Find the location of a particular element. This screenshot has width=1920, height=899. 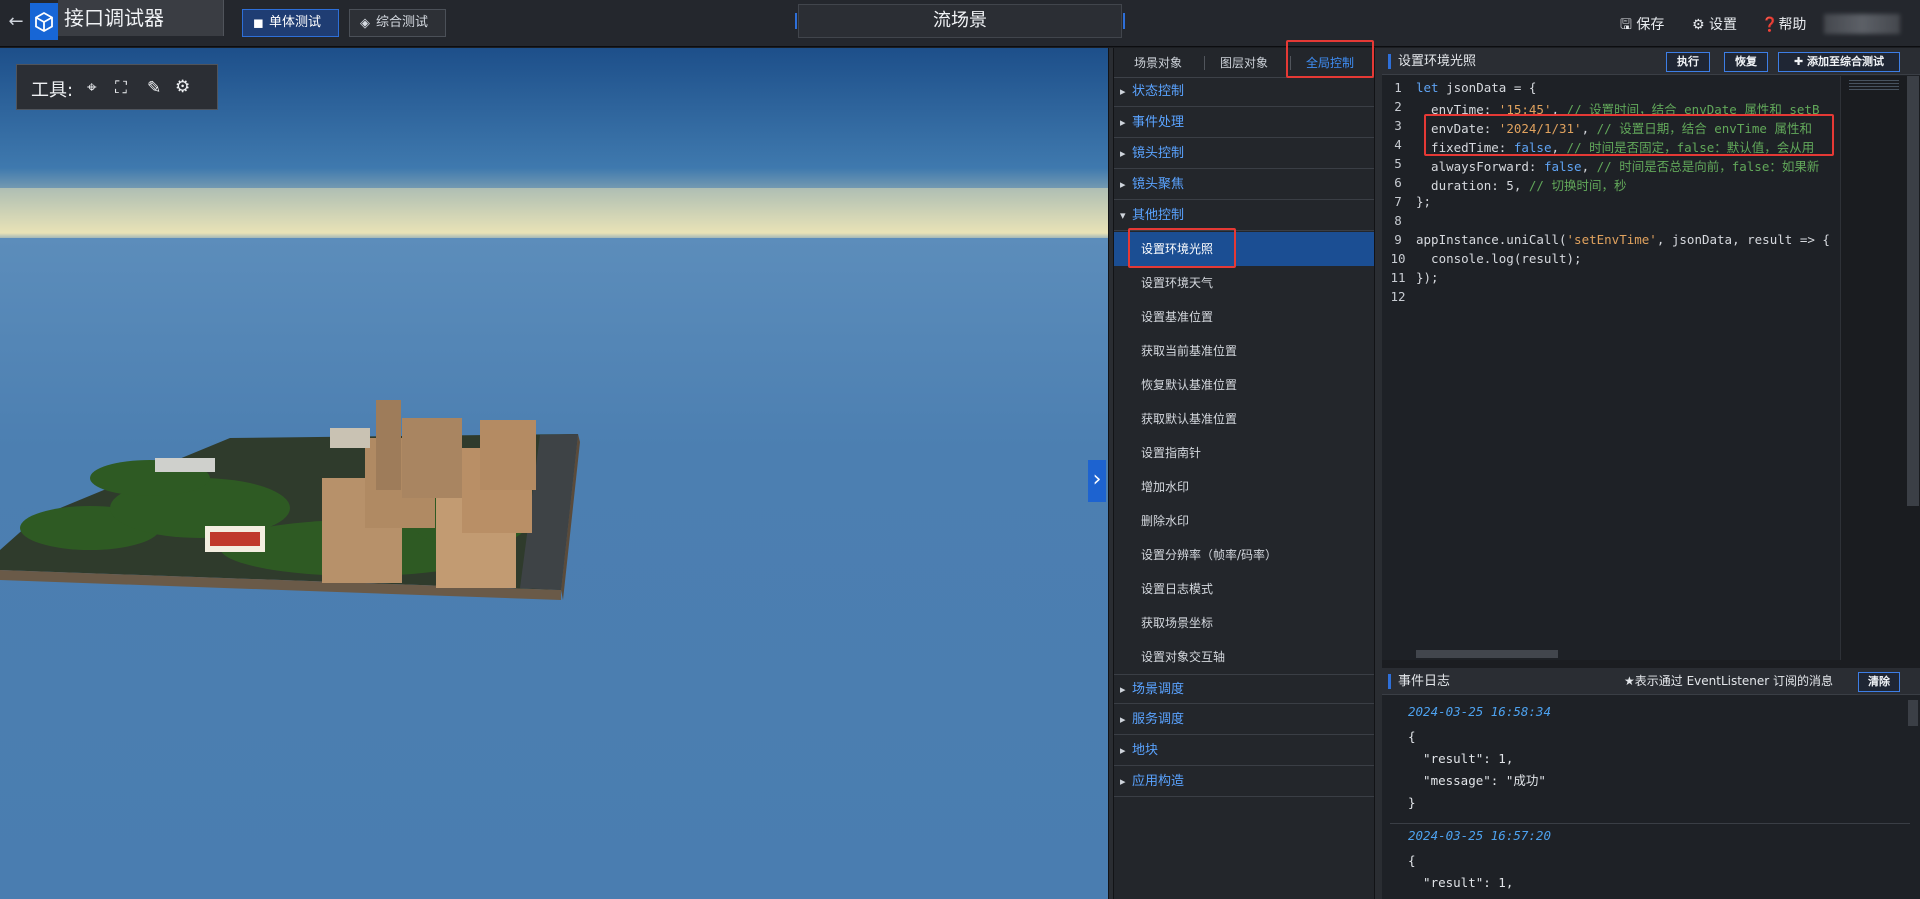

code-text: envTime: is located at coordinates (1457, 109).